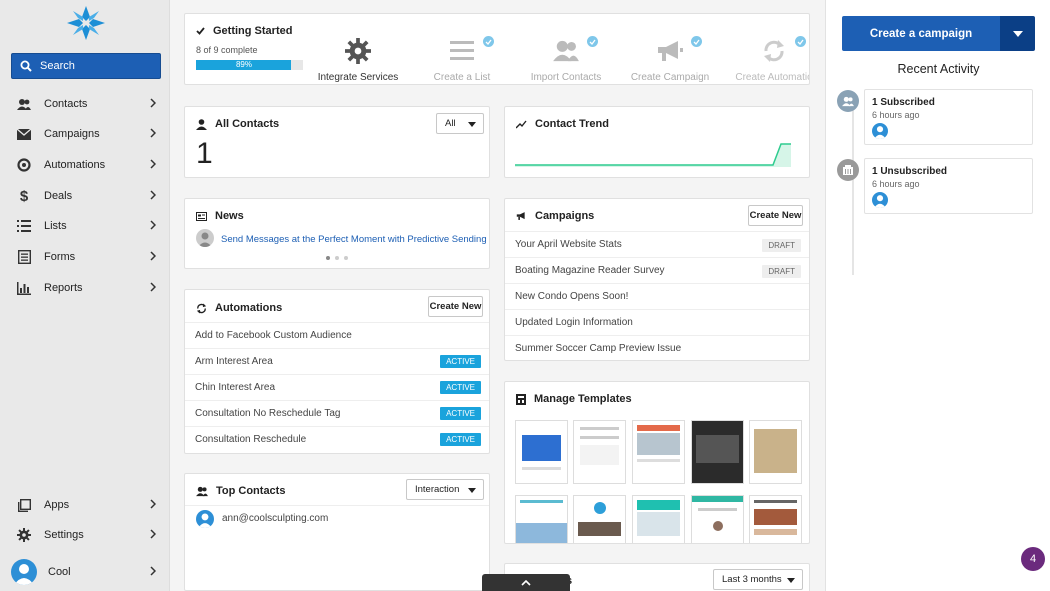 Image resolution: width=1050 pixels, height=591 pixels. I want to click on table-row: Summer Soccer Camp Preview Issue, so click(657, 348).